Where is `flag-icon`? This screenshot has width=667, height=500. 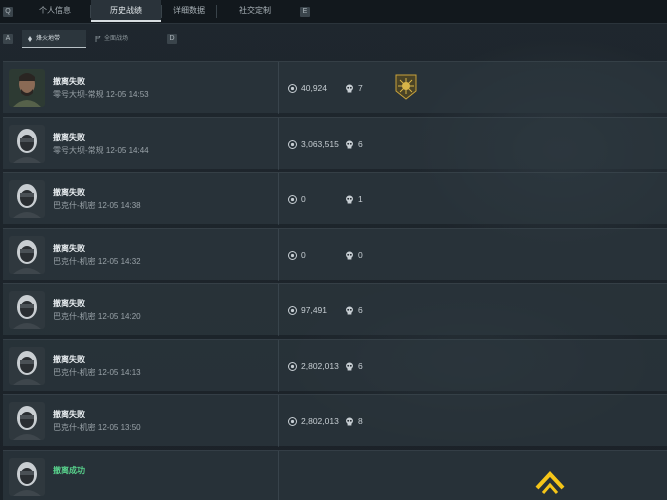 flag-icon is located at coordinates (98, 39).